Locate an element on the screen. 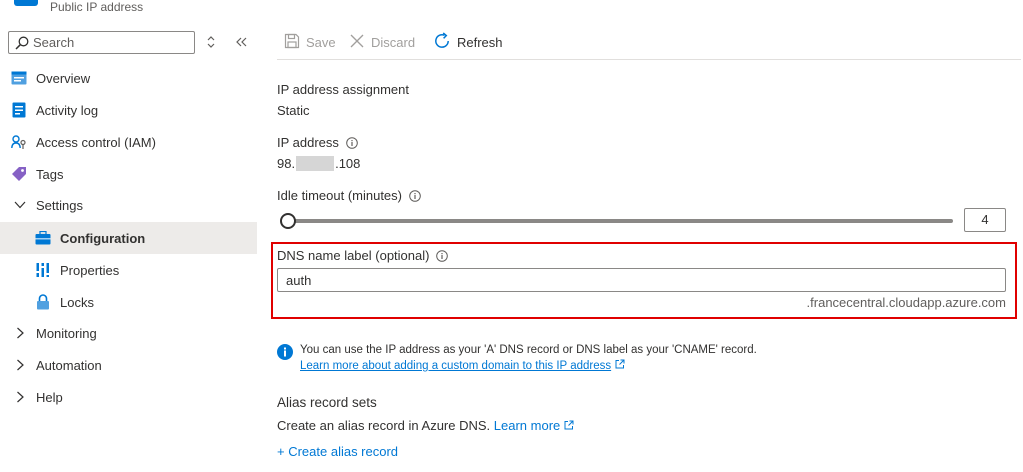  assignment-value: Static is located at coordinates (293, 110).